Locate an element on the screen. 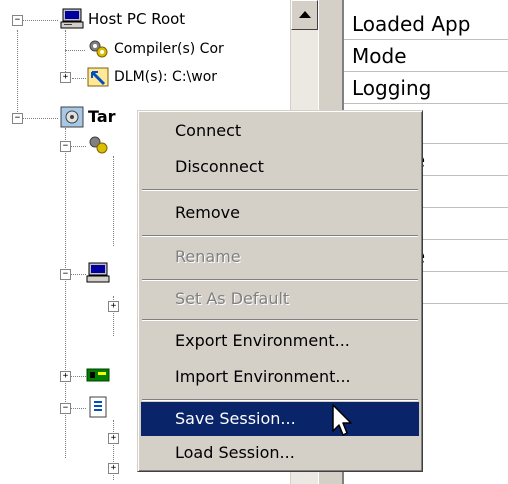  tree-node-label: DLM(s): C:\wor is located at coordinates (165, 77).